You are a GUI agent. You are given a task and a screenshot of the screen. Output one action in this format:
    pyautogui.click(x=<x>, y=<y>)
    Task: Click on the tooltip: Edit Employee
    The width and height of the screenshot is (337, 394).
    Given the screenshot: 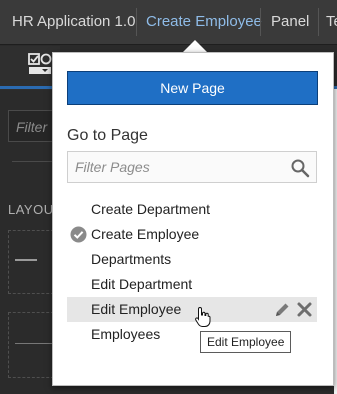 What is the action you would take?
    pyautogui.click(x=246, y=342)
    